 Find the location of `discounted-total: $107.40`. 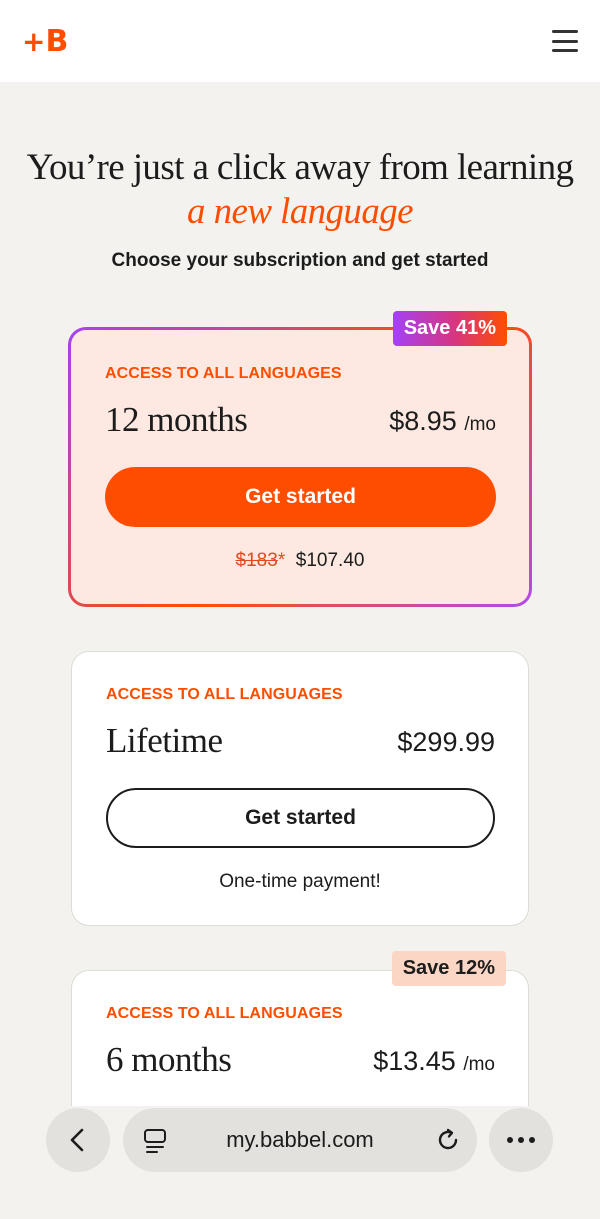

discounted-total: $107.40 is located at coordinates (330, 560).